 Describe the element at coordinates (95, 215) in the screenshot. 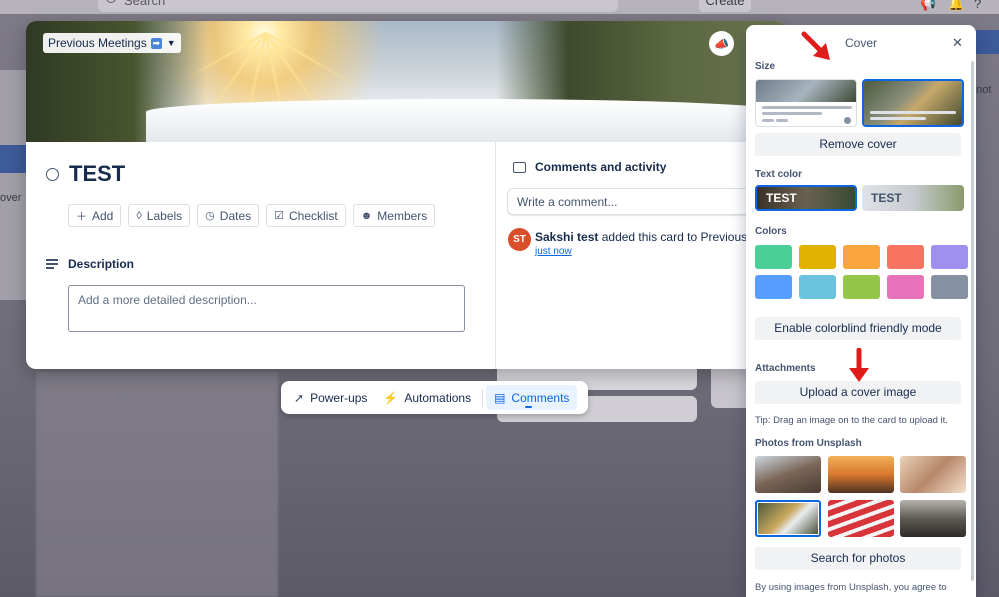

I see `add-button: ＋ Add` at that location.